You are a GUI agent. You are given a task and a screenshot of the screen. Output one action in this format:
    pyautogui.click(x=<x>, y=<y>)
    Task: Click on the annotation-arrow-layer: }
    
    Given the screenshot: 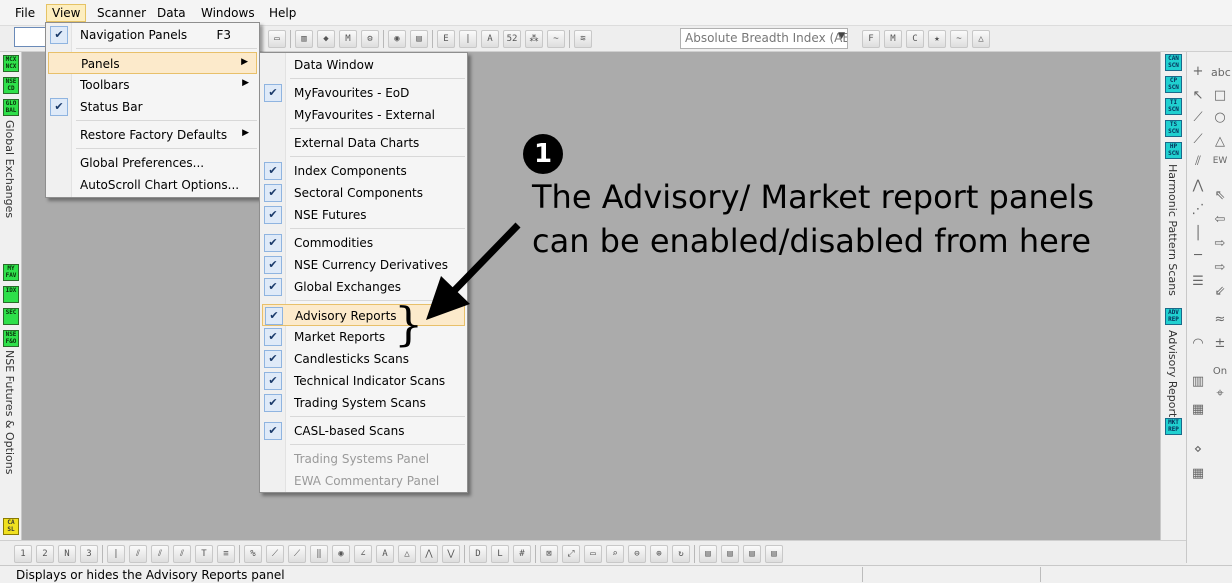 What is the action you would take?
    pyautogui.click(x=457, y=286)
    